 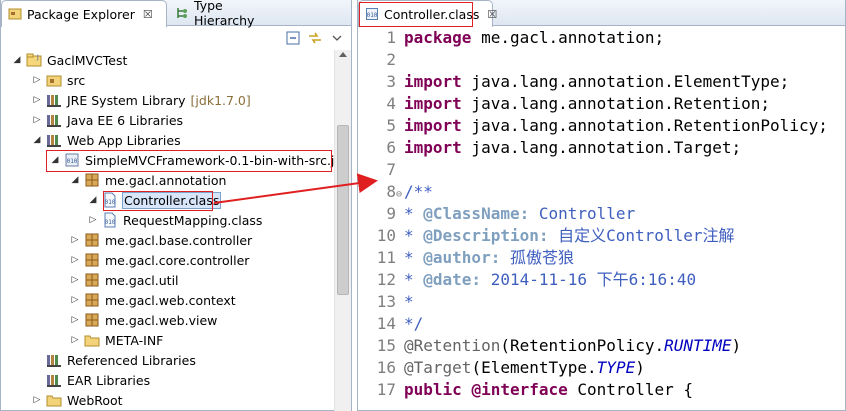 I want to click on code-token: 2014-11-16 下午6:16:40, so click(x=589, y=279).